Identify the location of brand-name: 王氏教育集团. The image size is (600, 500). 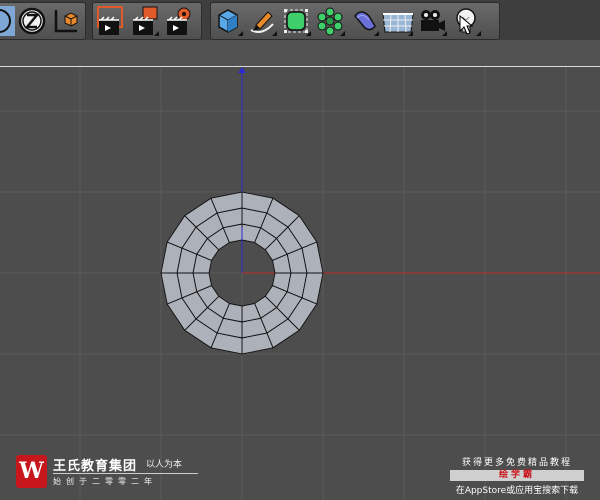
(95, 466).